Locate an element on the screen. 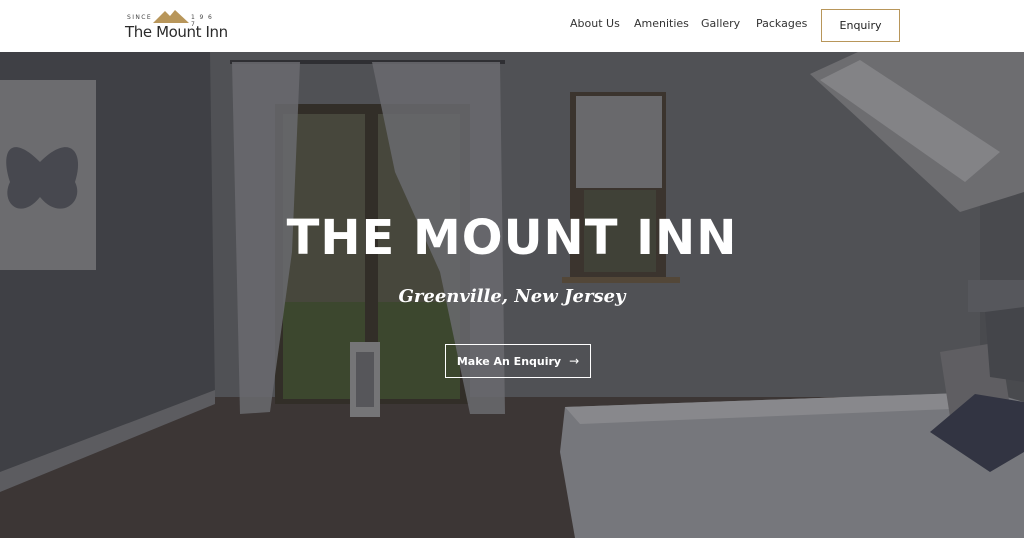 The height and width of the screenshot is (538, 1024). make-enquiry-button: Make An Enquiry → is located at coordinates (518, 361).